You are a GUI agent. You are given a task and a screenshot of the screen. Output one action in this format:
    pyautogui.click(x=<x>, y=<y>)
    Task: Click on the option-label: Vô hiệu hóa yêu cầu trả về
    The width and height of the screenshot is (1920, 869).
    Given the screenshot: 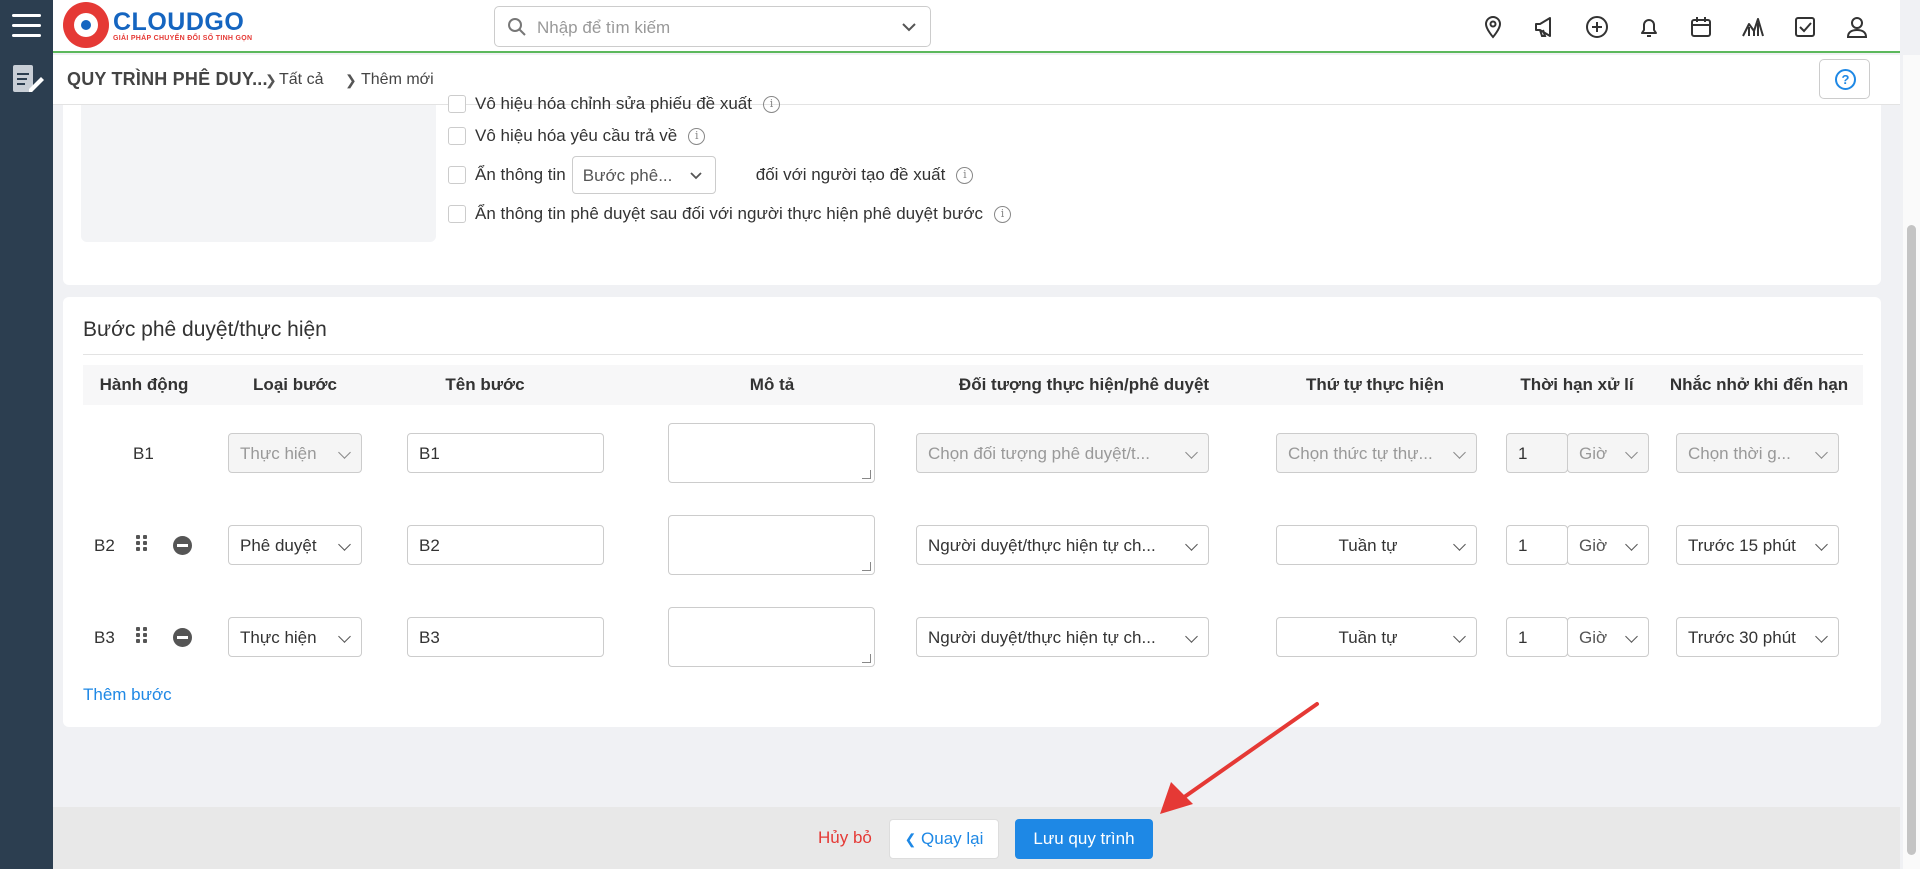 What is the action you would take?
    pyautogui.click(x=576, y=135)
    